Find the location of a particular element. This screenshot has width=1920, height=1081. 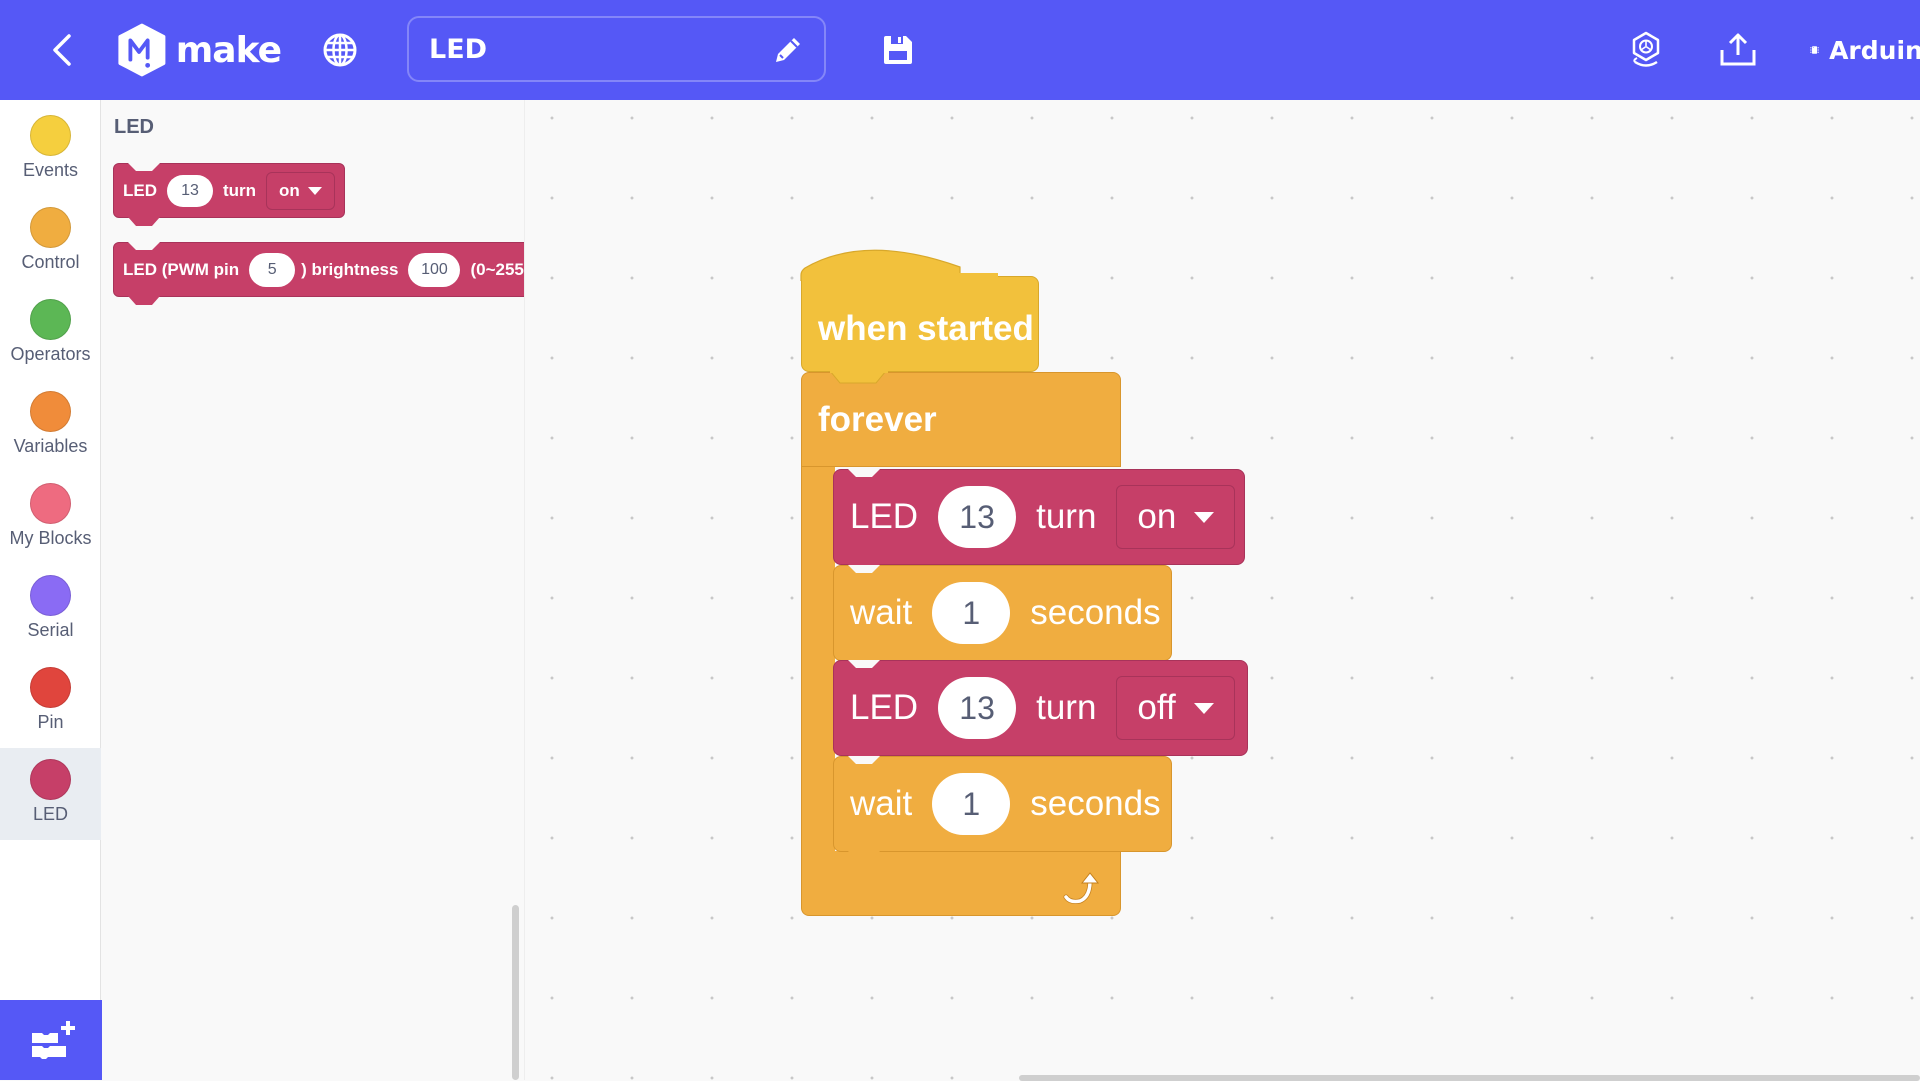

forever-bottom is located at coordinates (961, 883).